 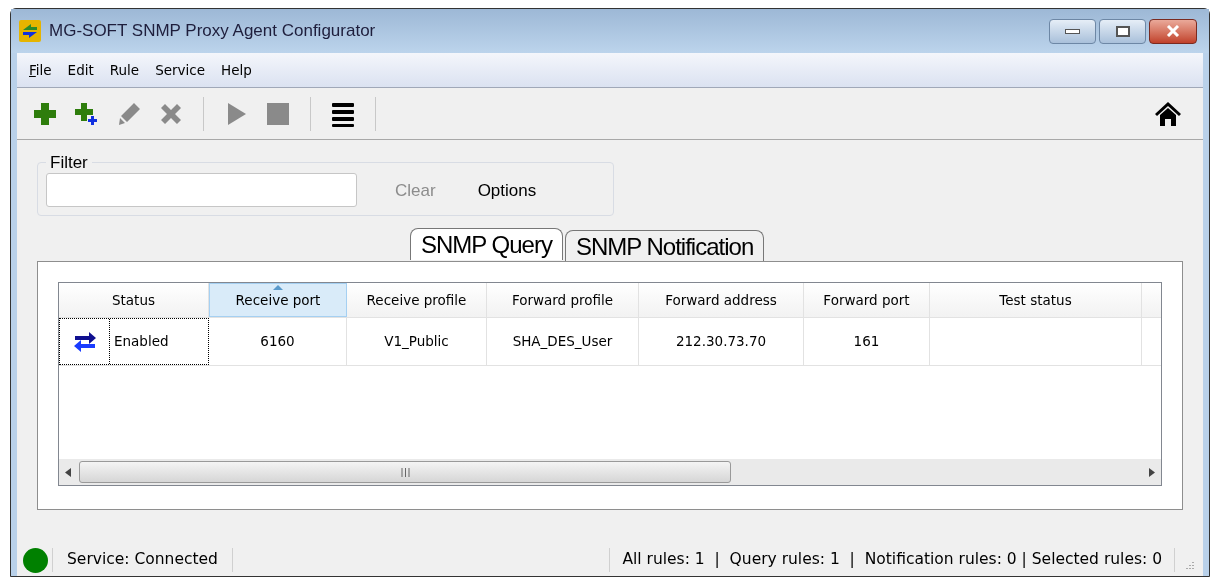 What do you see at coordinates (84, 341) in the screenshot?
I see `swap-arrows-icon` at bounding box center [84, 341].